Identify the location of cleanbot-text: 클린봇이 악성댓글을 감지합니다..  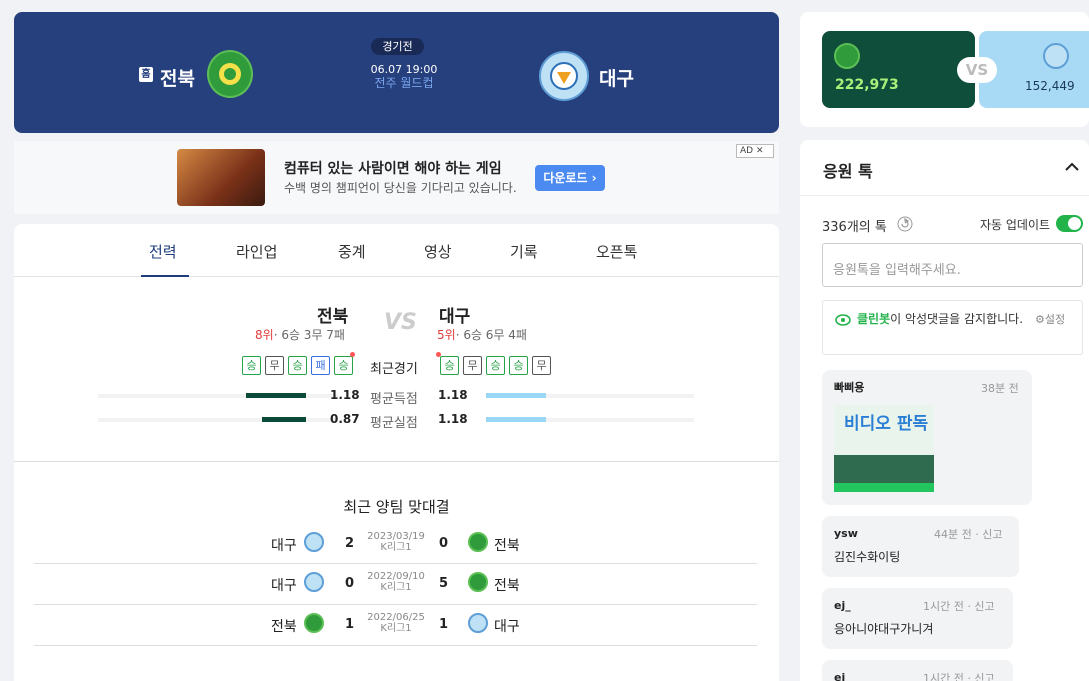
(947, 319).